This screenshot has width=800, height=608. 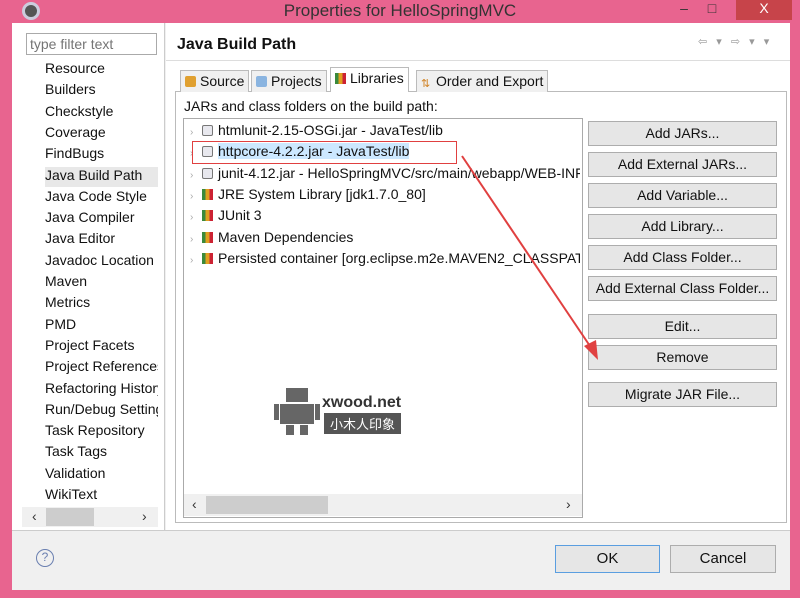 What do you see at coordinates (45, 558) in the screenshot?
I see `help-icon: ?` at bounding box center [45, 558].